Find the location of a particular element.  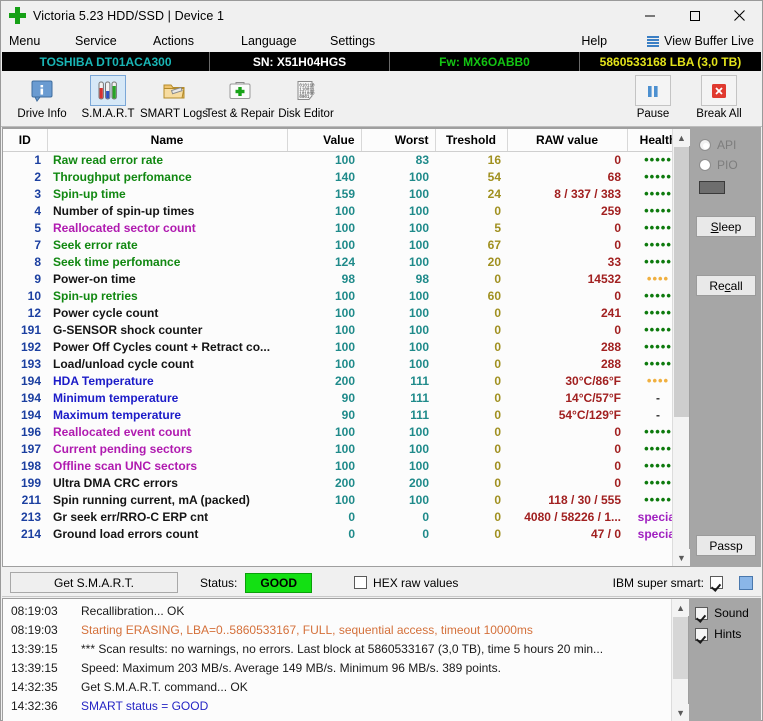

column-header-value: Value is located at coordinates (324, 140).